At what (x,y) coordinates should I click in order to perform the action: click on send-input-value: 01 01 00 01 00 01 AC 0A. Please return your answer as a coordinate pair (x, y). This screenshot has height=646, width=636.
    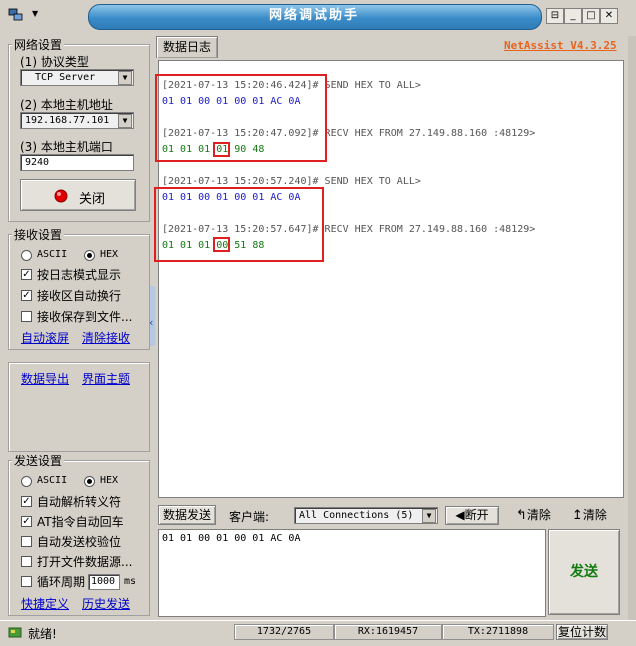
    Looking at the image, I should click on (231, 538).